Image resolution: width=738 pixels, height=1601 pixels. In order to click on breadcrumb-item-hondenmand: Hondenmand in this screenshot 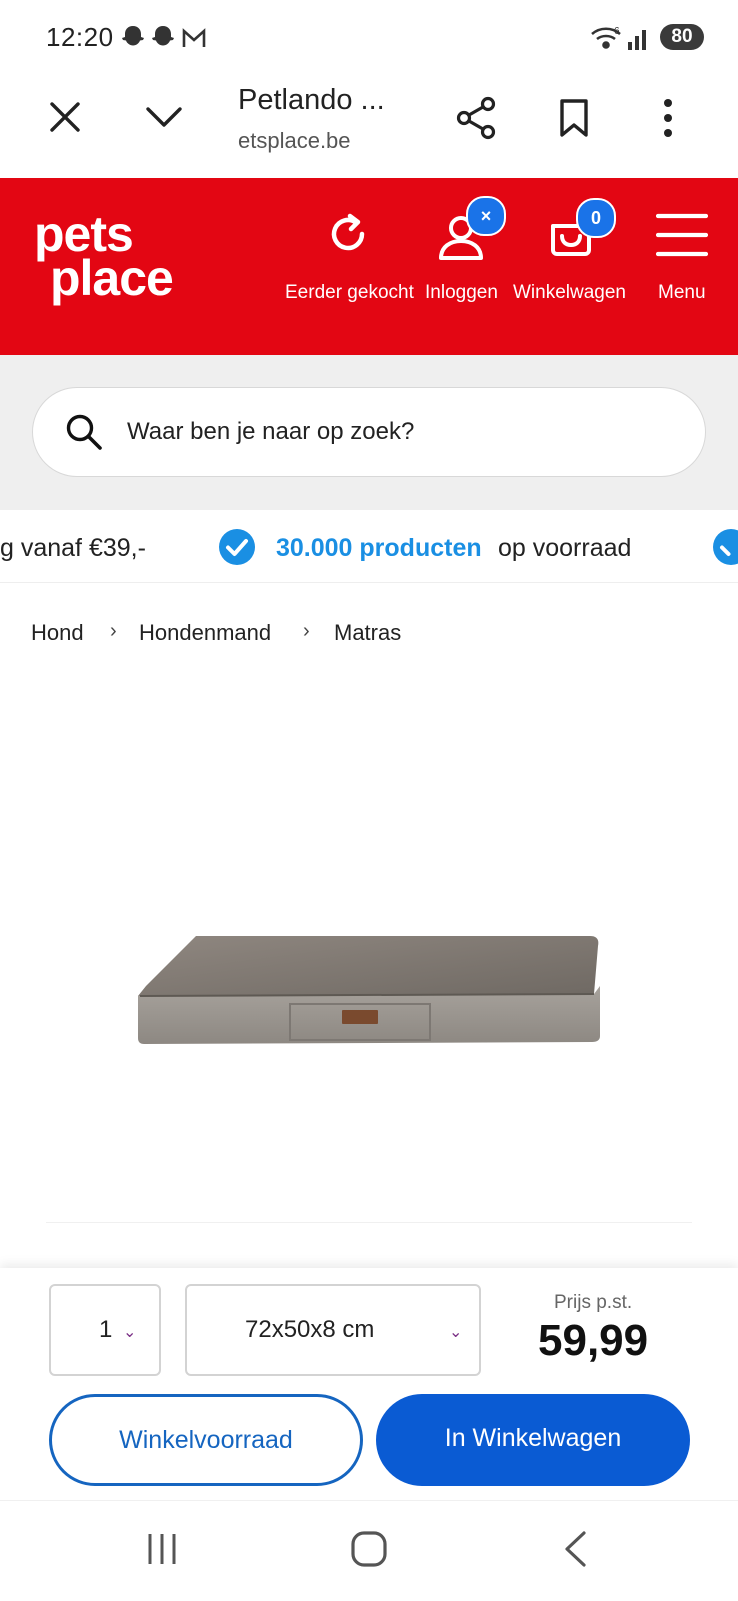, I will do `click(205, 633)`.